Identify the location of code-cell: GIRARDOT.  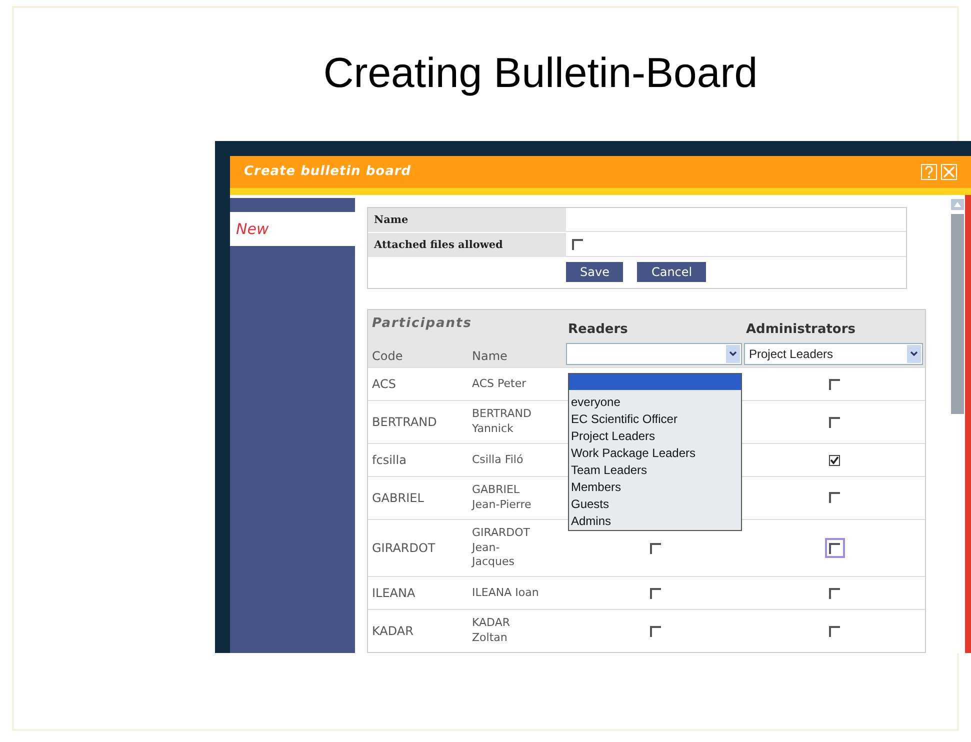
(404, 548).